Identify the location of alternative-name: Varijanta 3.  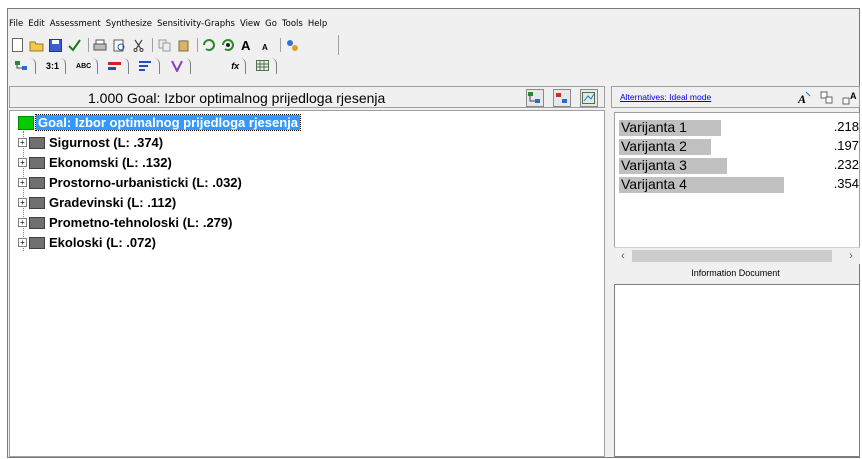
(654, 165).